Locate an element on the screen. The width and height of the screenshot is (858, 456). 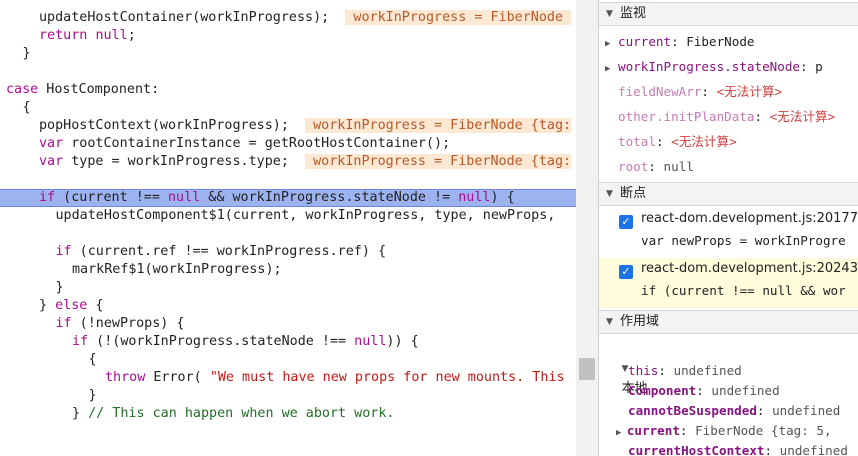
scope-variable: currentHostContext: undefined is located at coordinates (743, 448).